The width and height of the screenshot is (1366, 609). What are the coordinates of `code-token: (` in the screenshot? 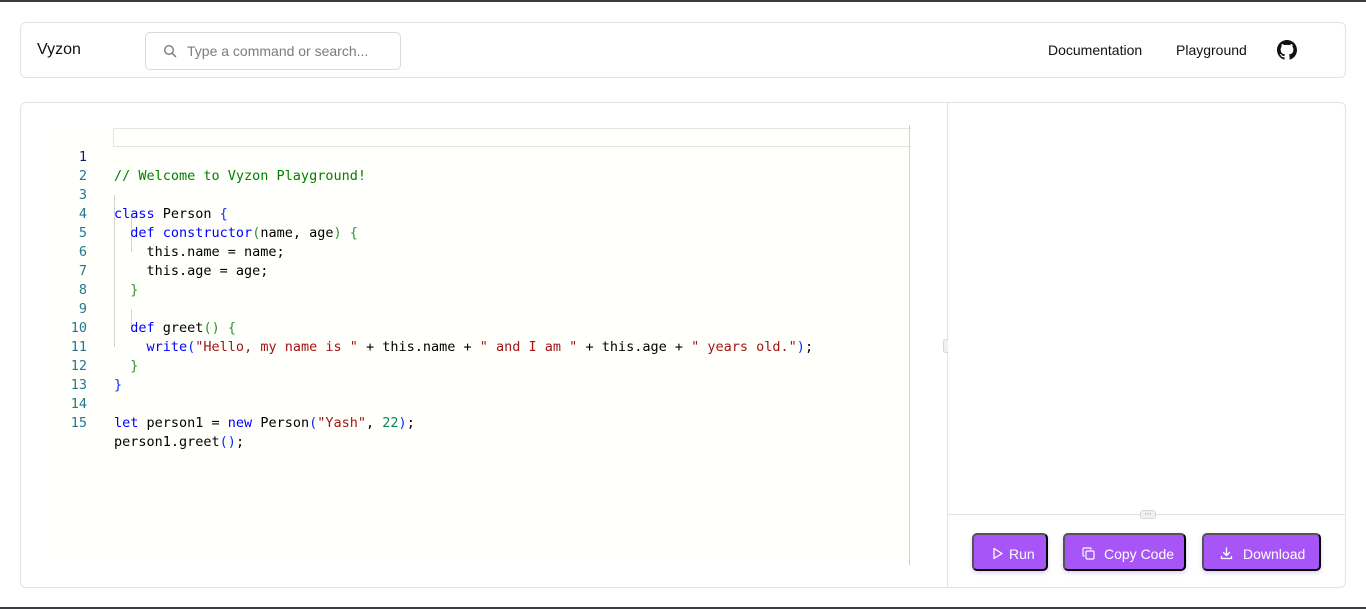 It's located at (313, 423).